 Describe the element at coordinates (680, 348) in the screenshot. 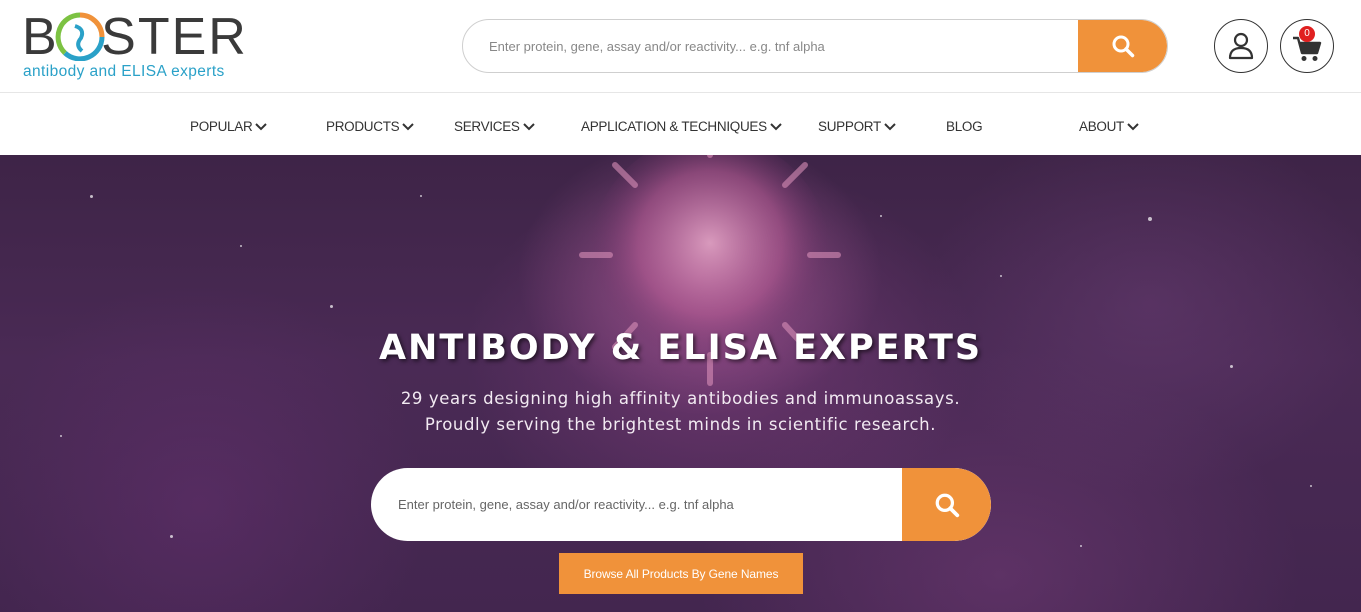

I see `hero-title: ANTIBODY & ELISA EXPERTS` at that location.